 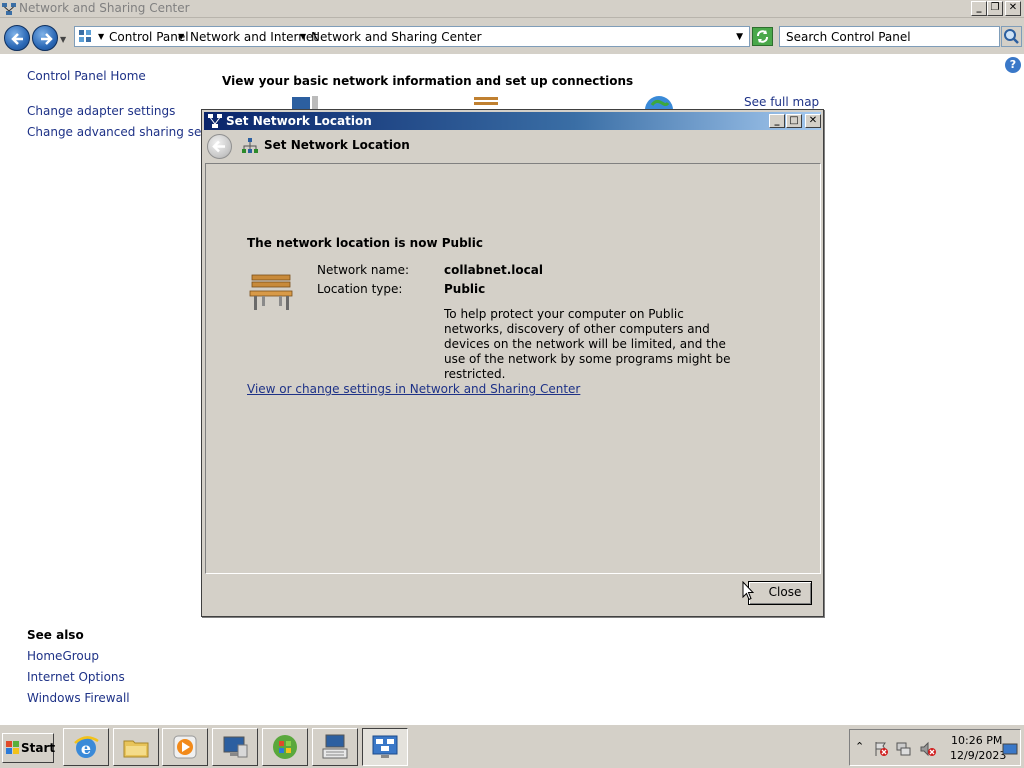 I want to click on control-panel-icon, so click(x=85, y=36).